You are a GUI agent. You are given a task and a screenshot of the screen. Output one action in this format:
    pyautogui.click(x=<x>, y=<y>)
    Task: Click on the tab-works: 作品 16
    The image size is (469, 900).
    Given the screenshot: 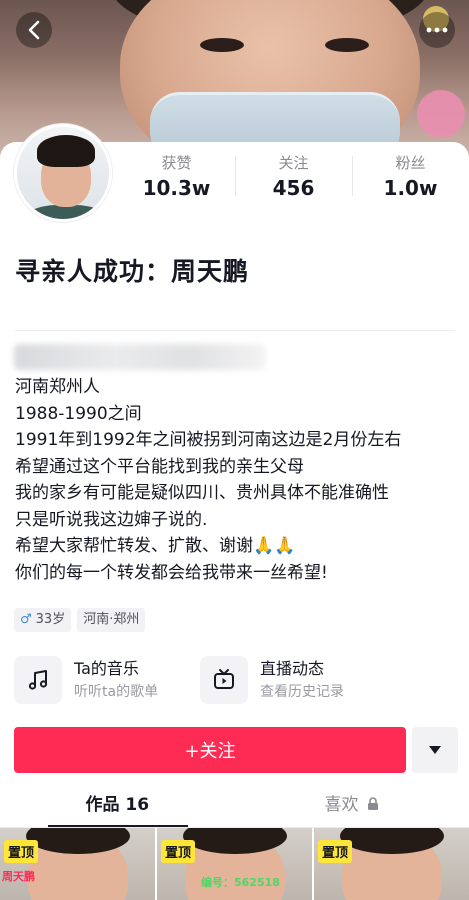 What is the action you would take?
    pyautogui.click(x=117, y=806)
    